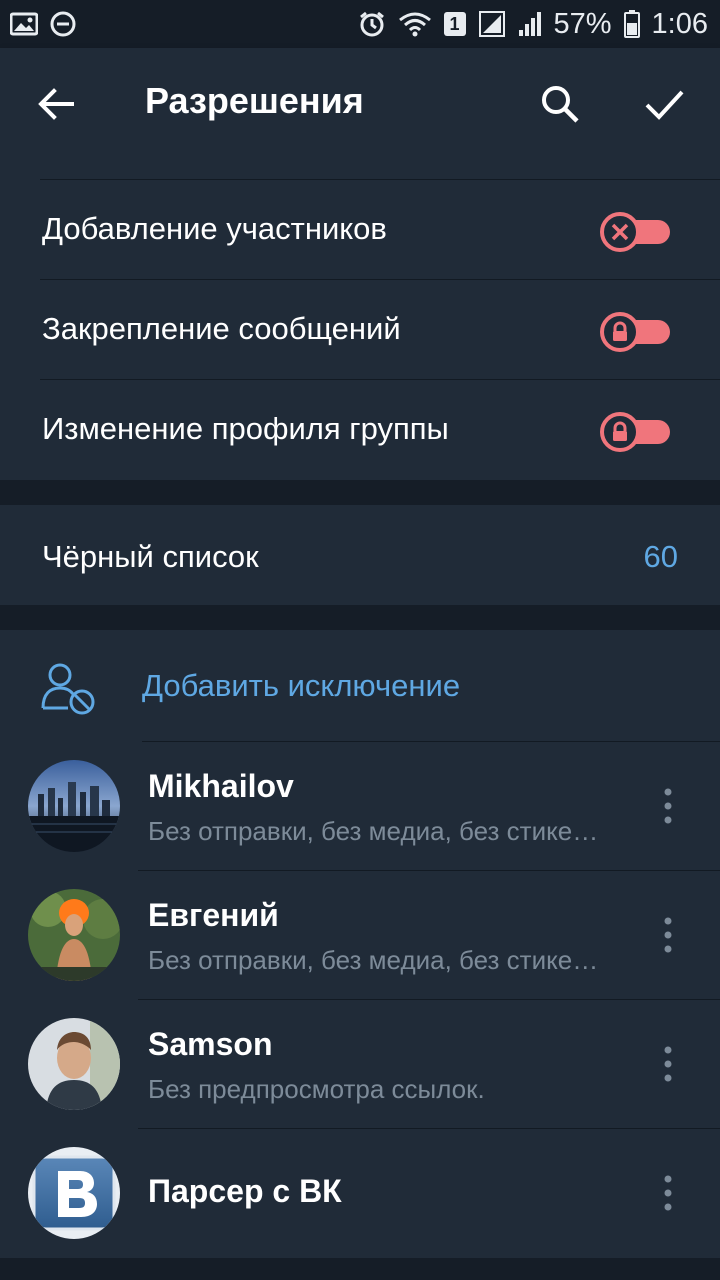 The width and height of the screenshot is (720, 1280). Describe the element at coordinates (210, 1044) in the screenshot. I see `user-name: Samson` at that location.